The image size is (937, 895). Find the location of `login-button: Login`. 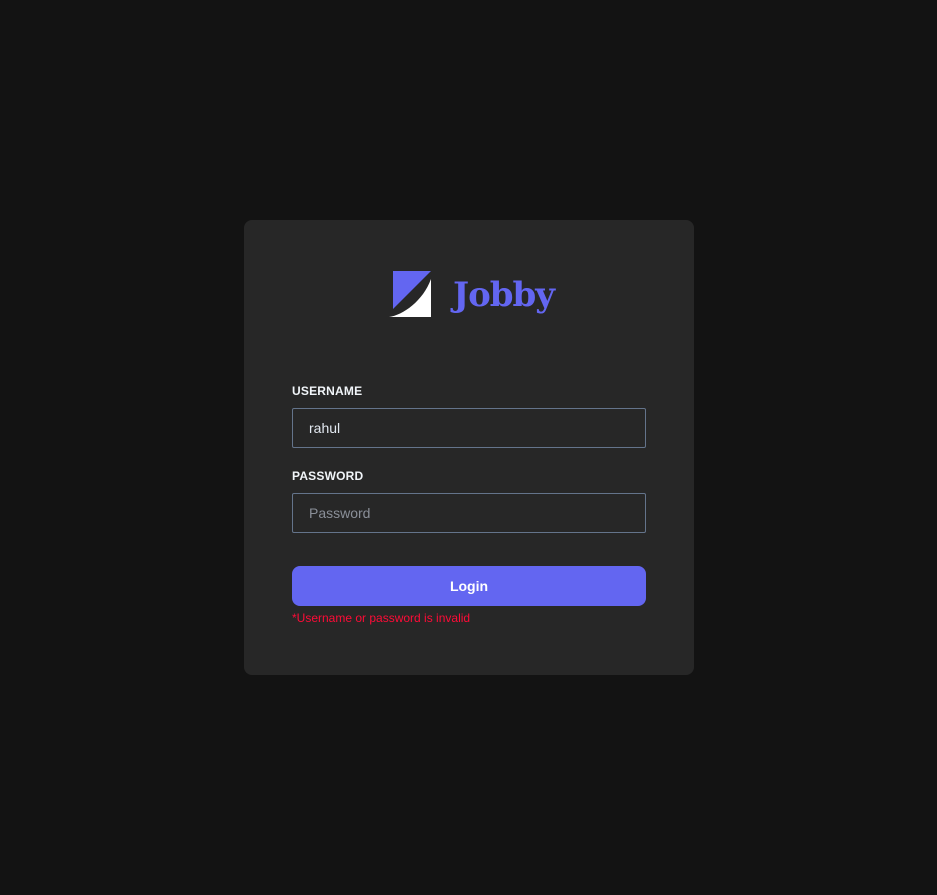

login-button: Login is located at coordinates (469, 586).